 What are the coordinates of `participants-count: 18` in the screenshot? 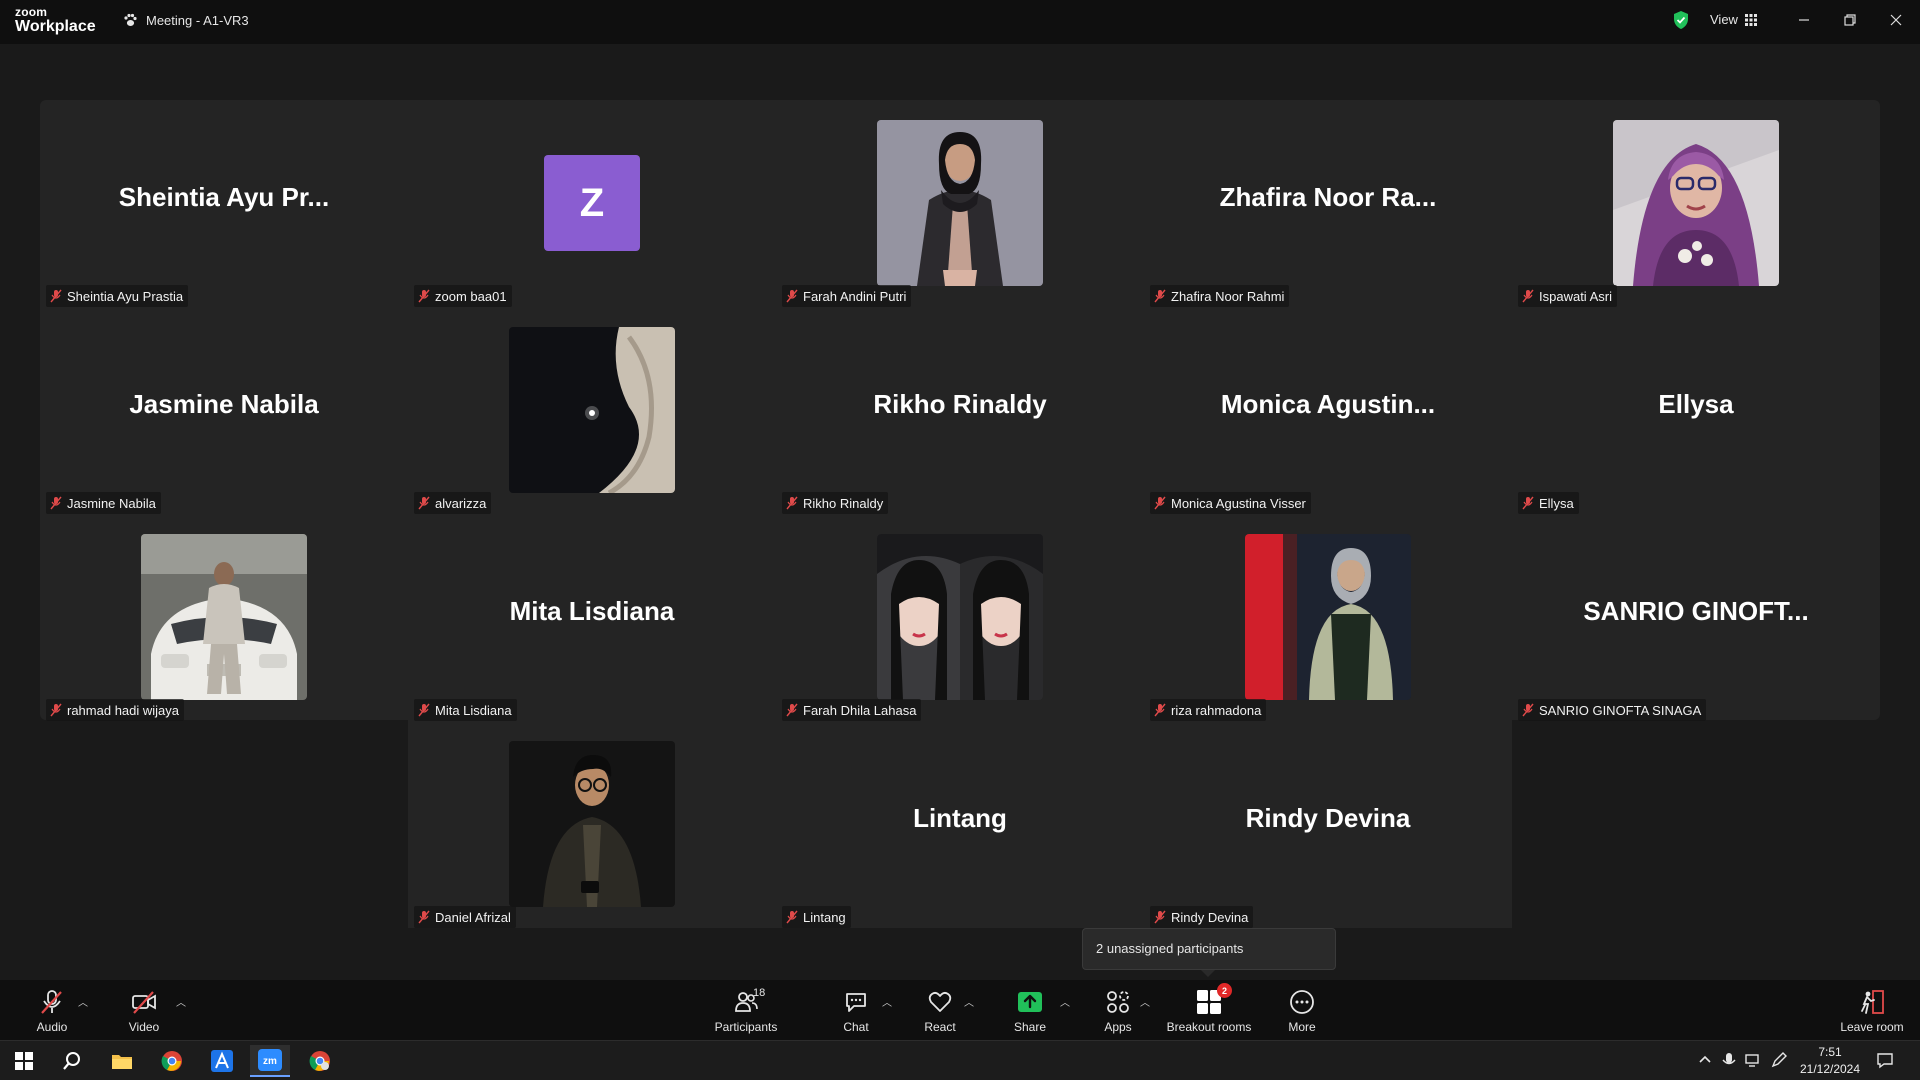 It's located at (759, 993).